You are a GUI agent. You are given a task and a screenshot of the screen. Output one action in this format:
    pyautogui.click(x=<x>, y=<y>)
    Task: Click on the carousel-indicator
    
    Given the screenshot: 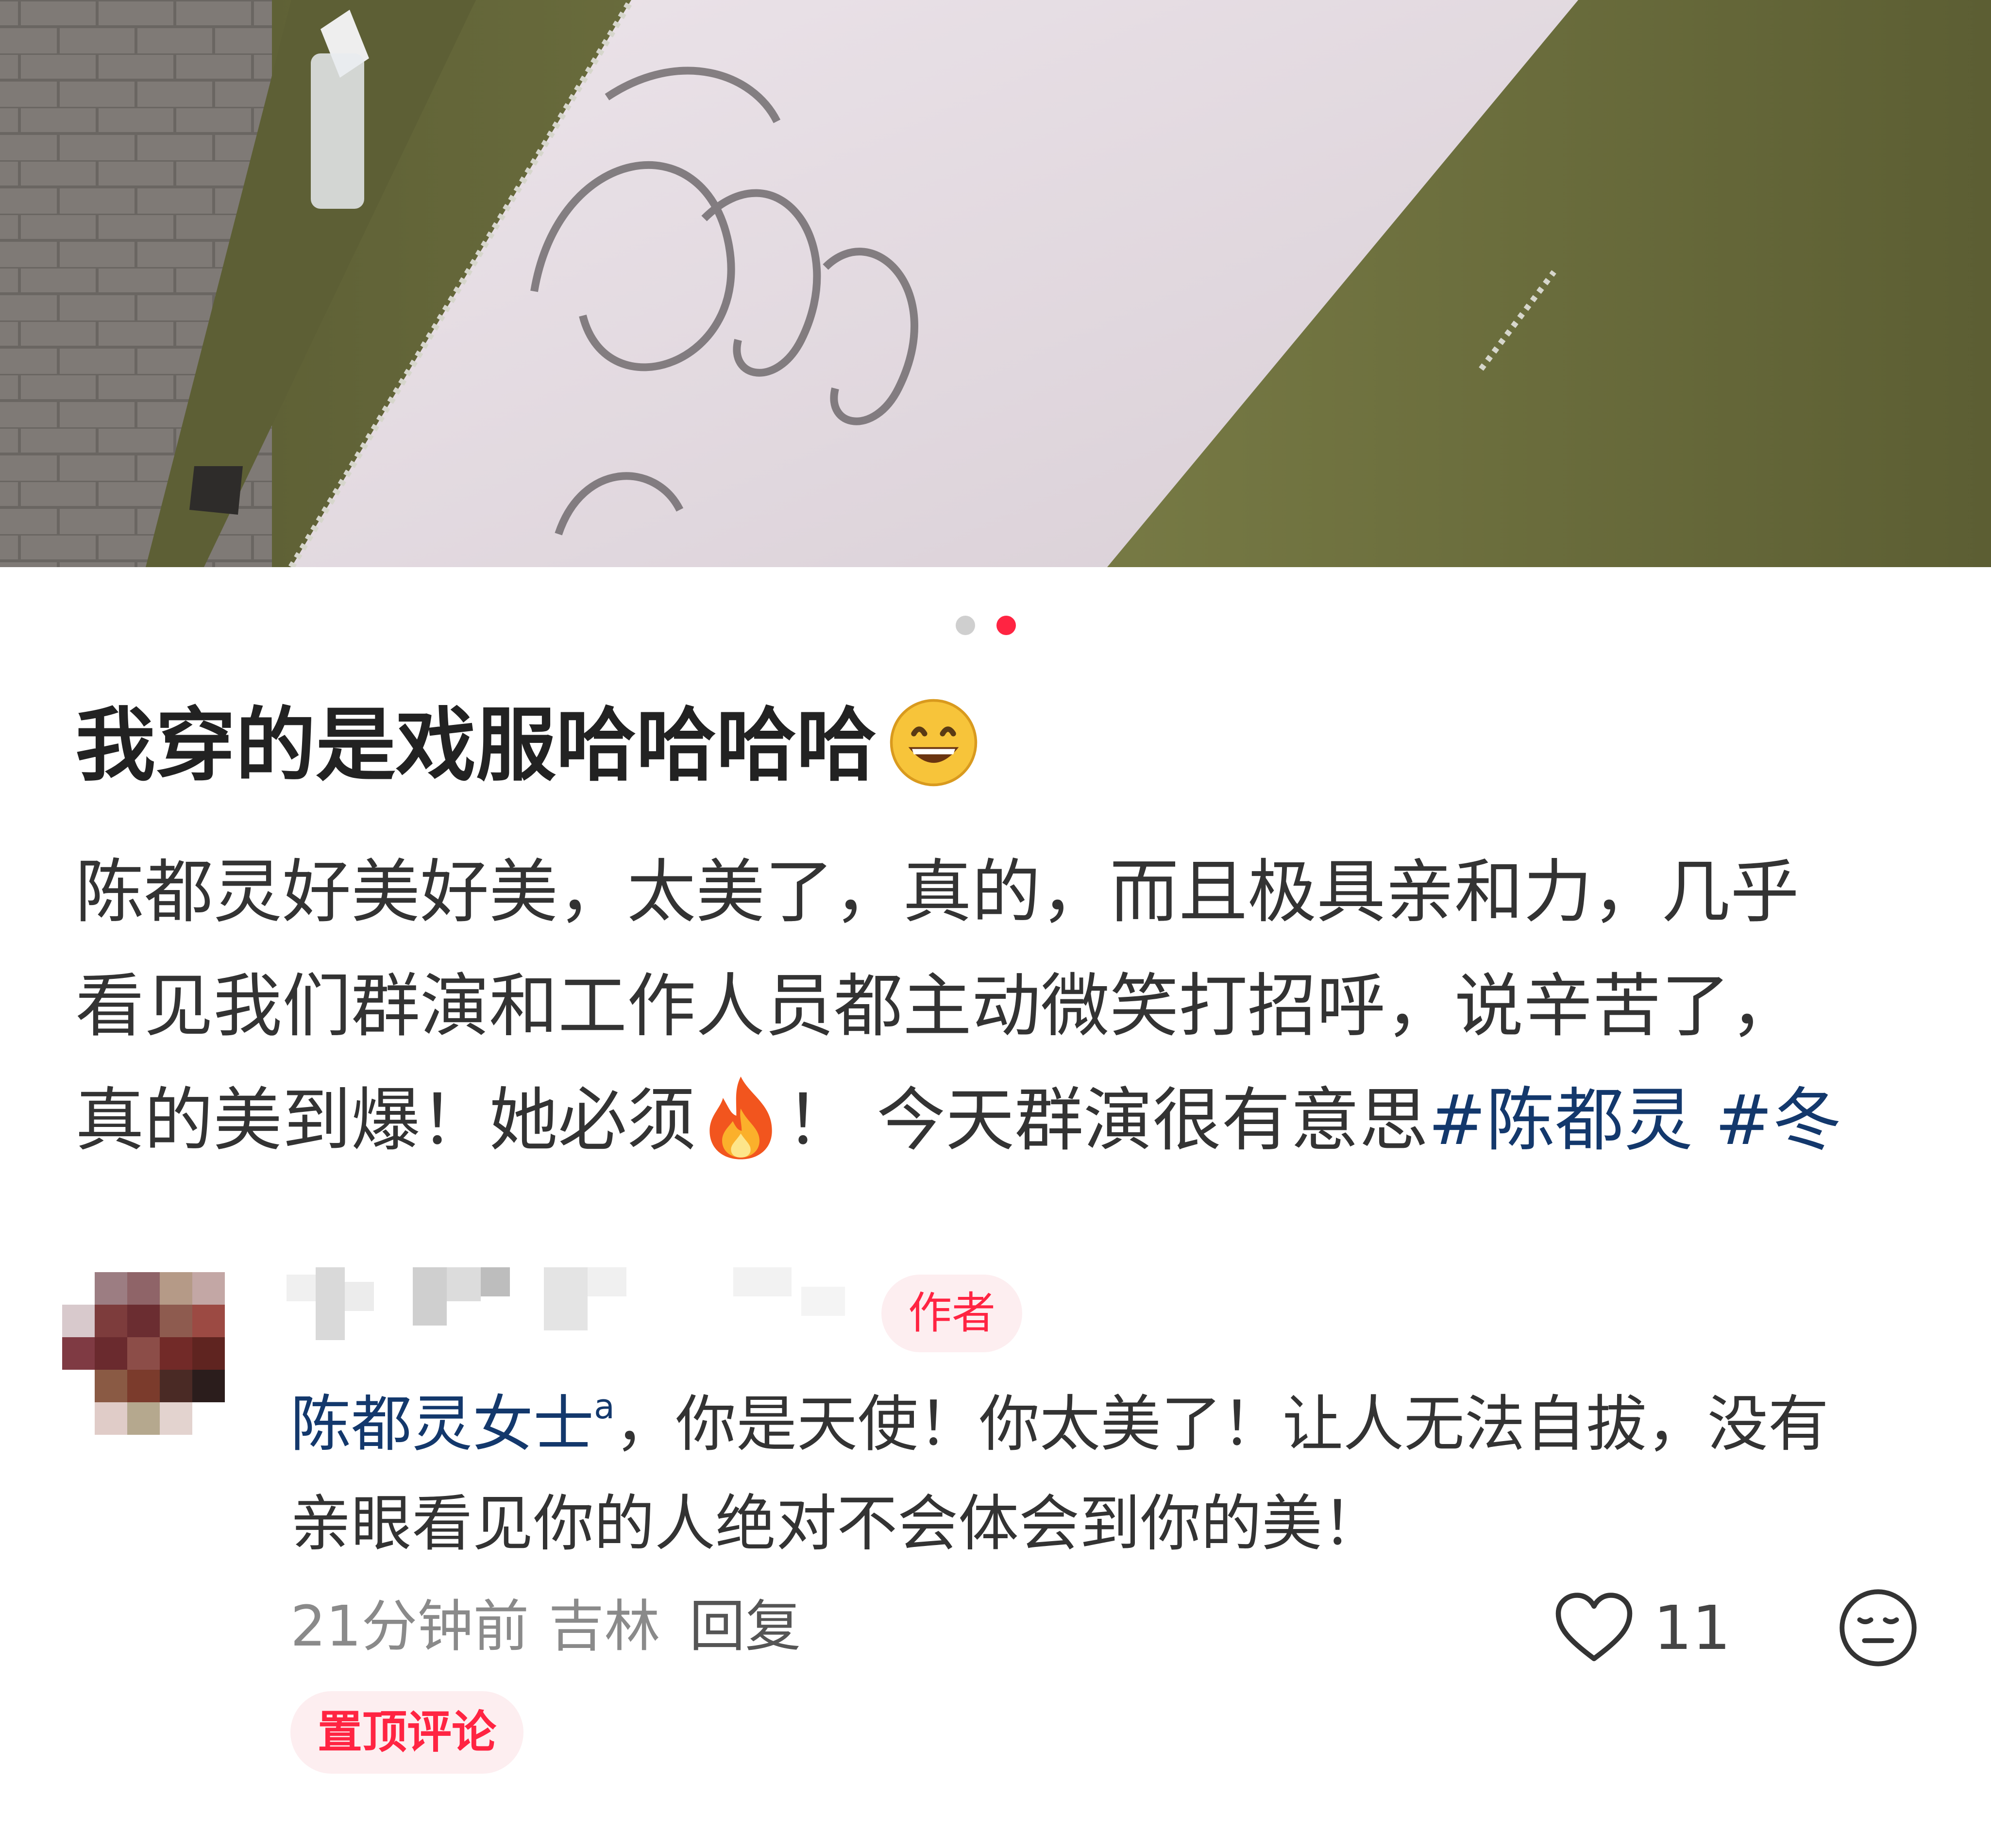 What is the action you would take?
    pyautogui.click(x=995, y=625)
    